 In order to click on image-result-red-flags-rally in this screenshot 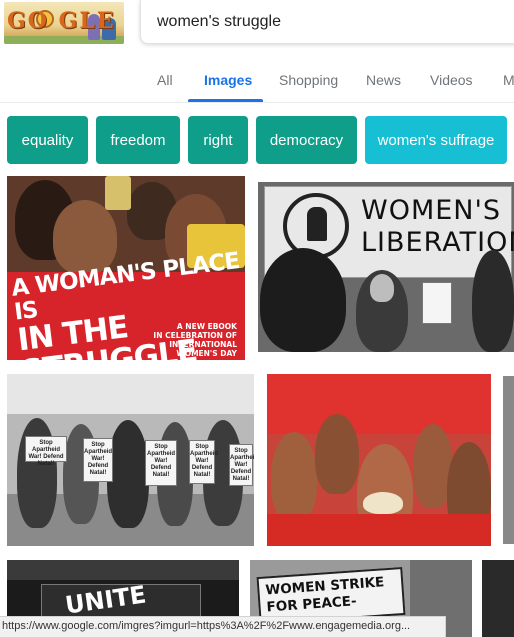, I will do `click(379, 460)`.